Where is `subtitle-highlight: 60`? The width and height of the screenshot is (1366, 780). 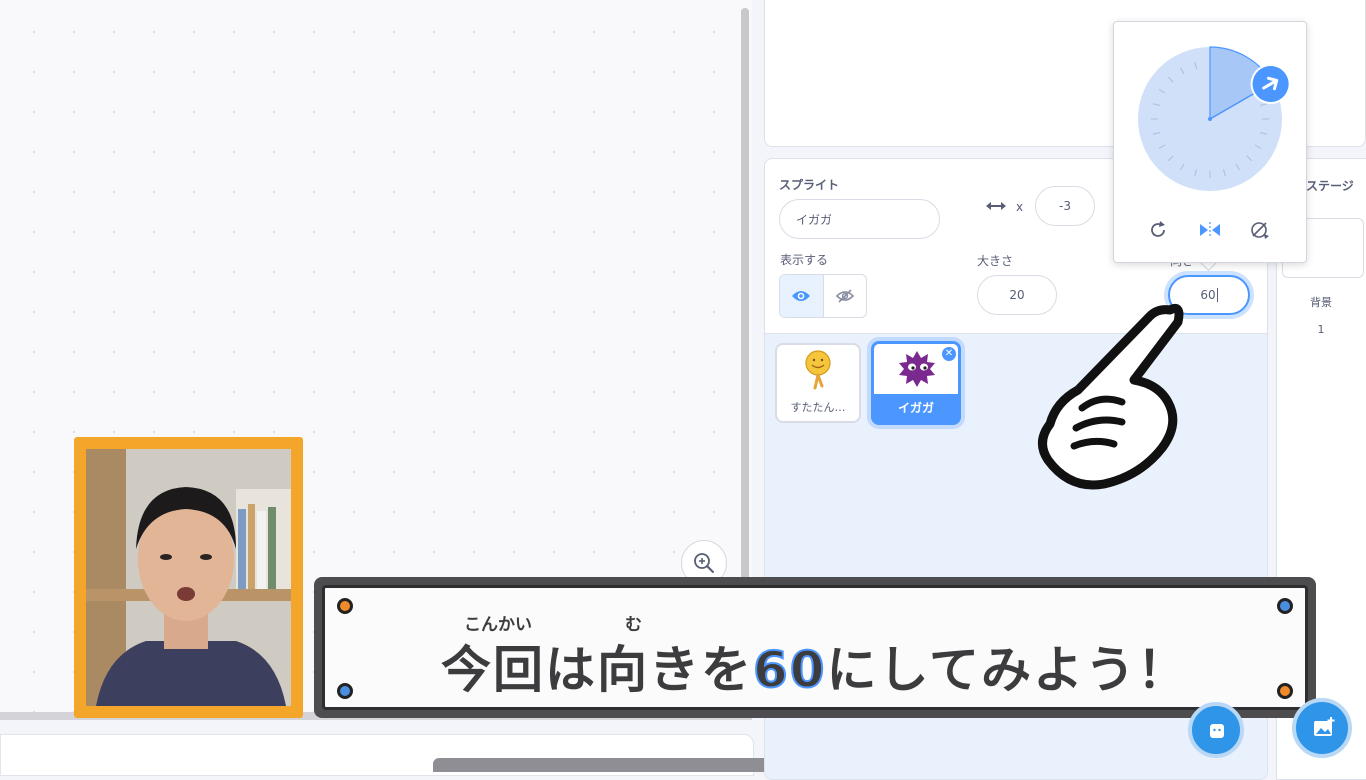
subtitle-highlight: 60 is located at coordinates (789, 670).